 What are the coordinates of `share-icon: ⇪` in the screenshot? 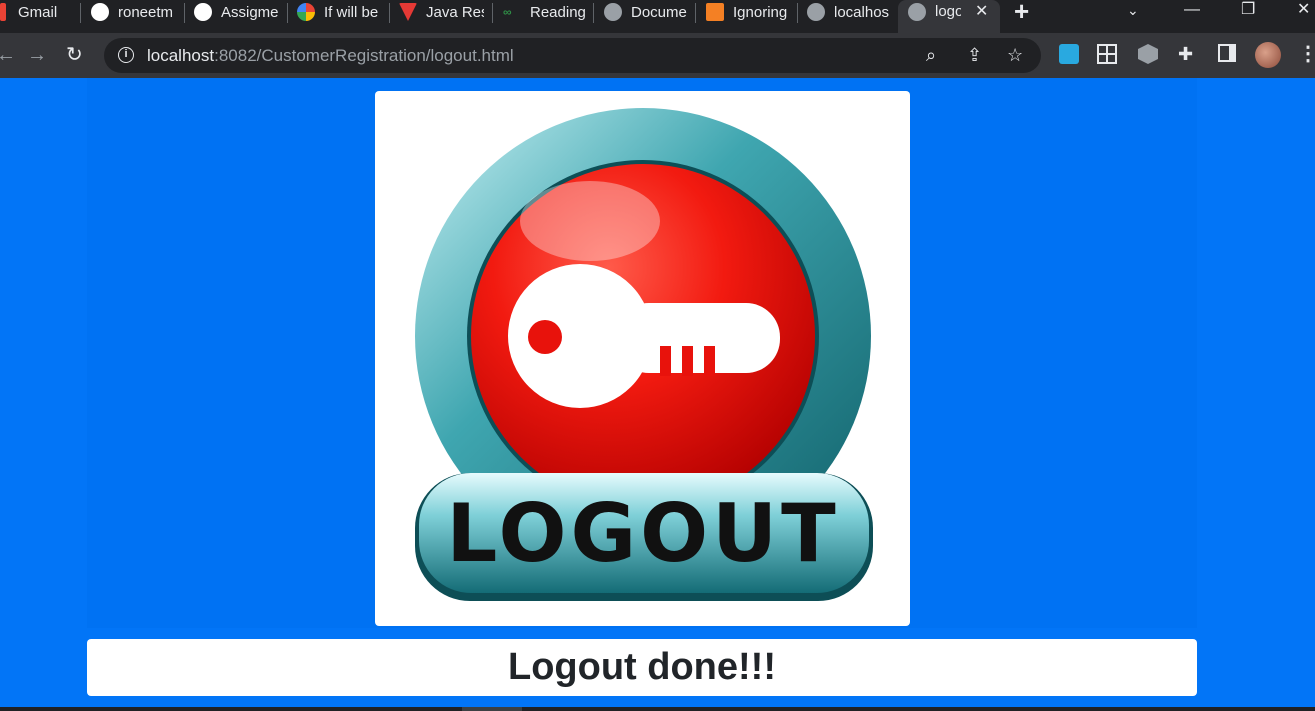 It's located at (974, 55).